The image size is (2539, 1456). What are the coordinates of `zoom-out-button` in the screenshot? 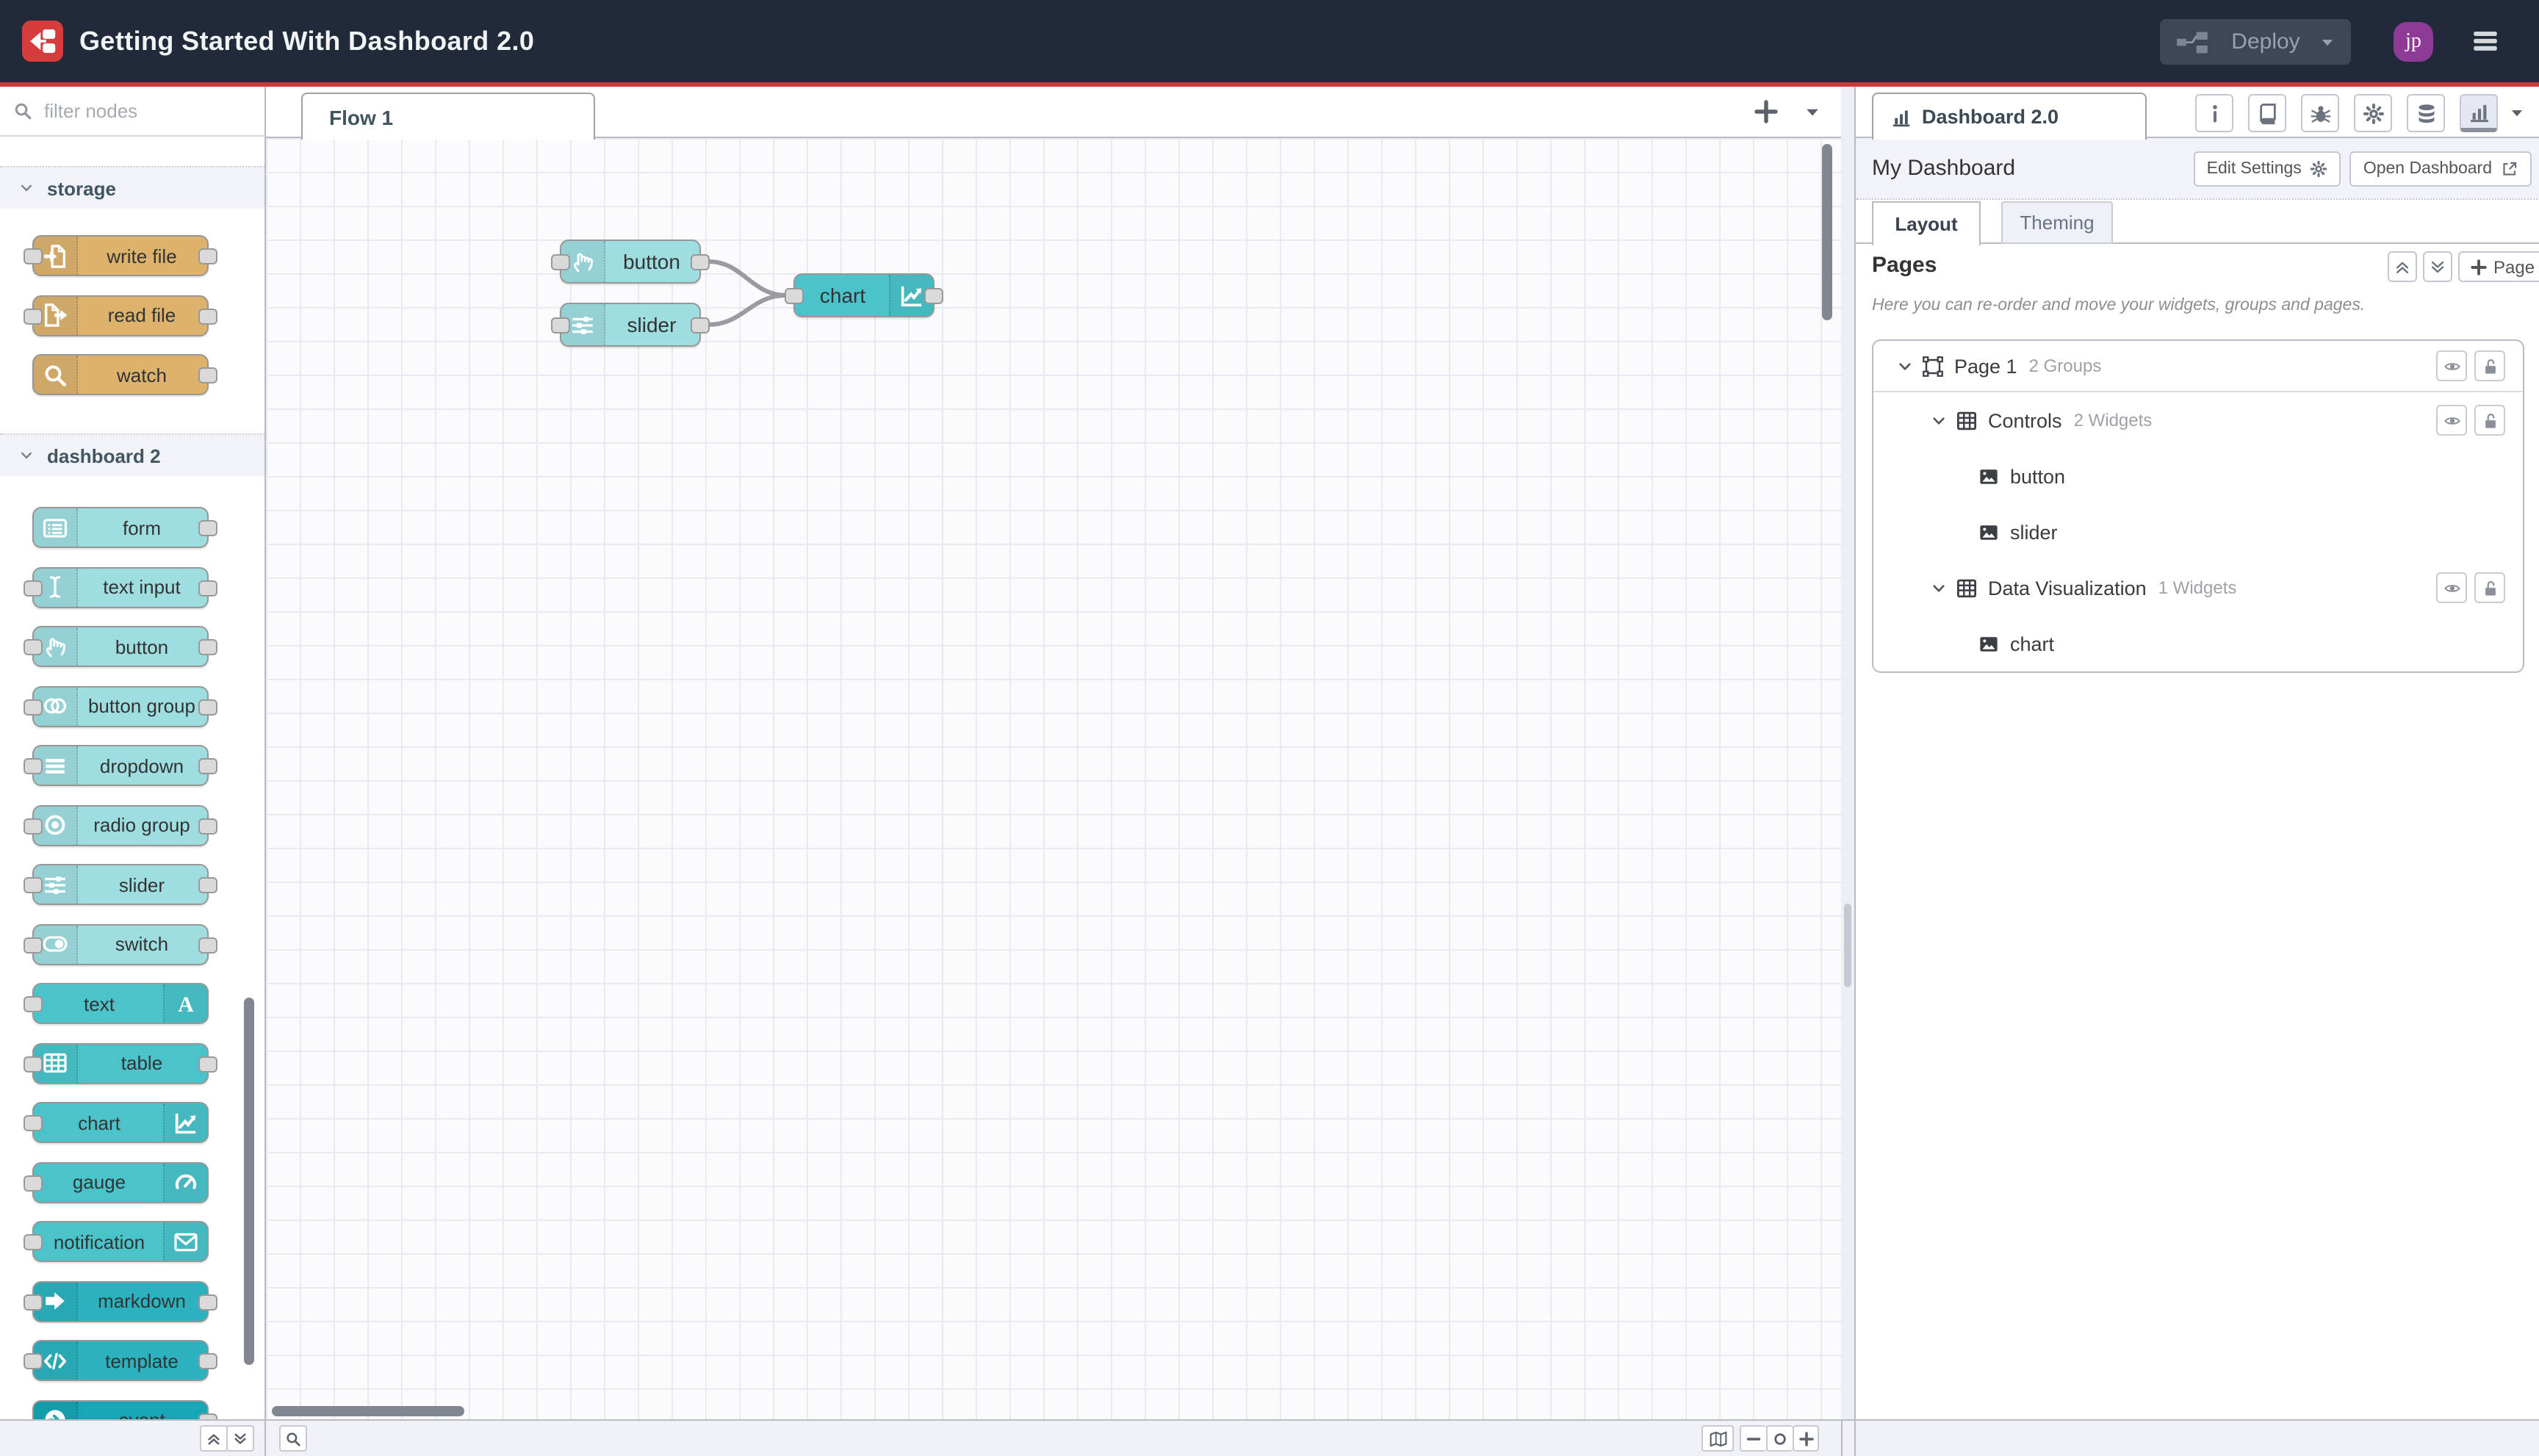 It's located at (1753, 1438).